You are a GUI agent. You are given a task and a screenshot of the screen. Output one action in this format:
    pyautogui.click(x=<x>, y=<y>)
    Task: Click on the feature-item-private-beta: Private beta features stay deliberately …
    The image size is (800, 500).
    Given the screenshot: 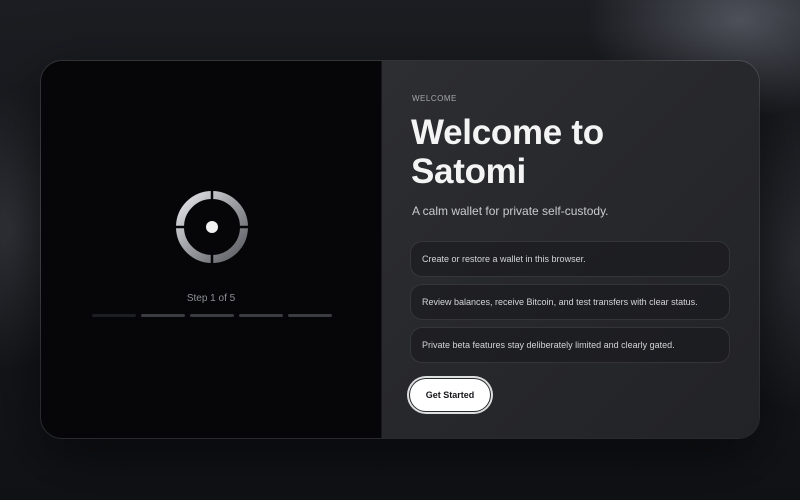 What is the action you would take?
    pyautogui.click(x=570, y=345)
    